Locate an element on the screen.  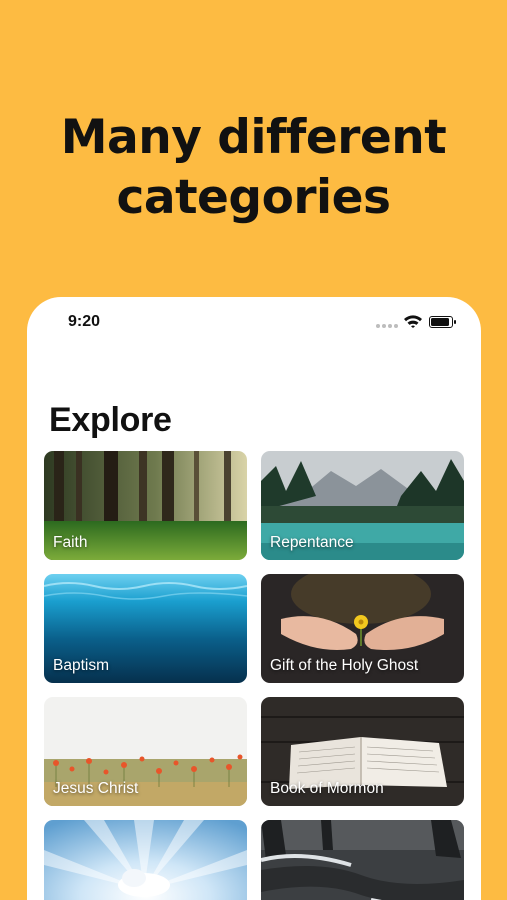
category-label: Baptism is located at coordinates (81, 665).